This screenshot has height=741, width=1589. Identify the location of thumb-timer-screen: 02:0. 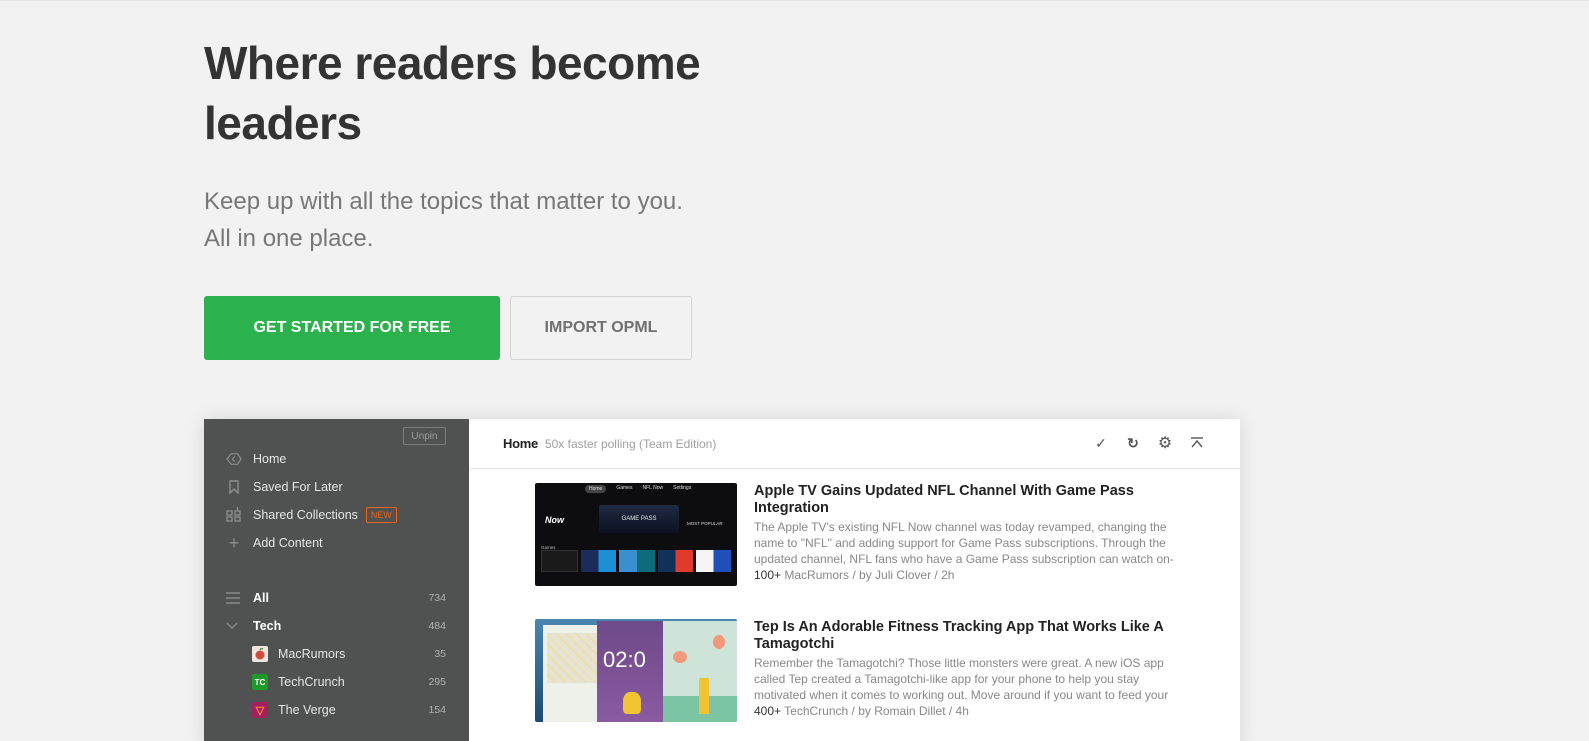
(632, 671).